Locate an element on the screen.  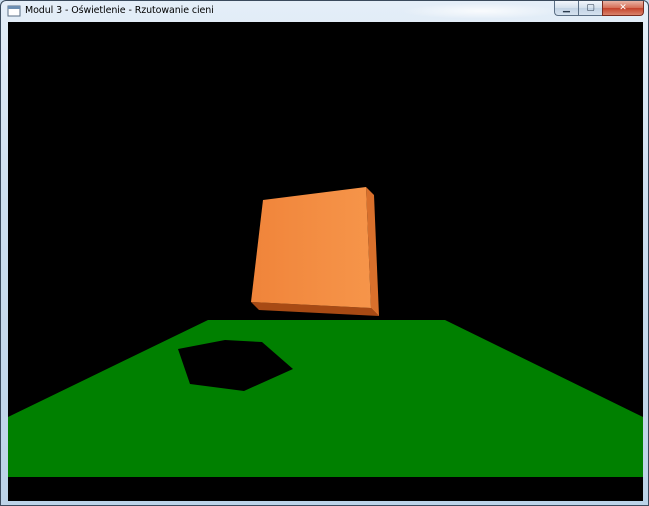
close-button: ✕ is located at coordinates (623, 8).